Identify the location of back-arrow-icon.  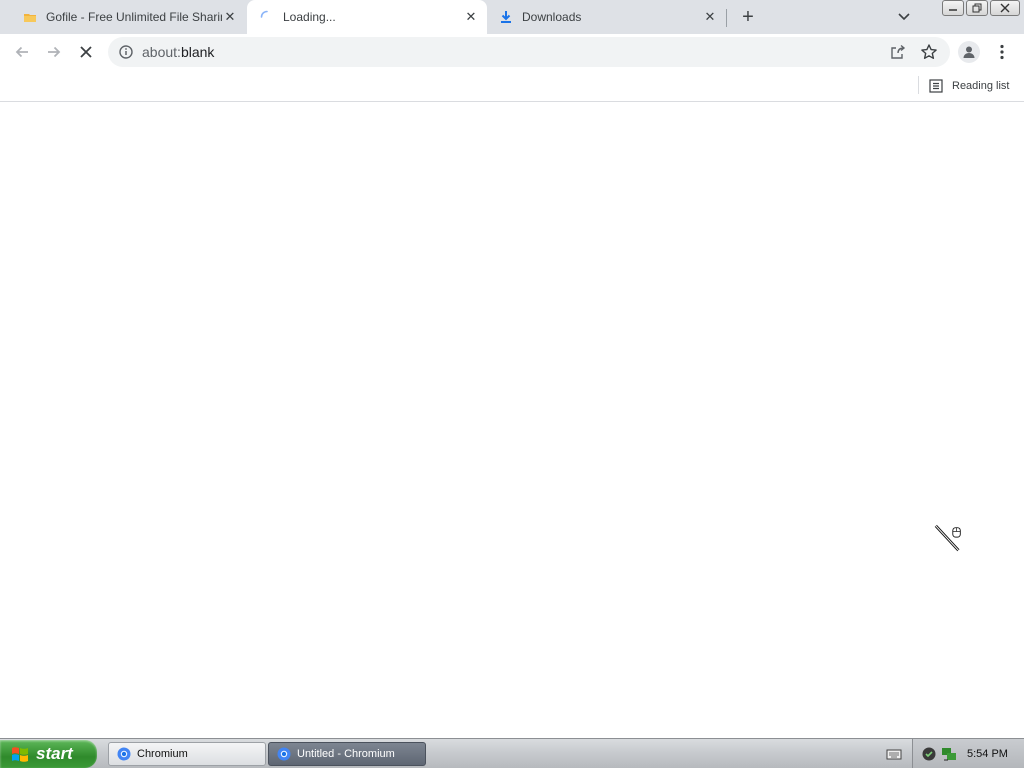
(22, 52).